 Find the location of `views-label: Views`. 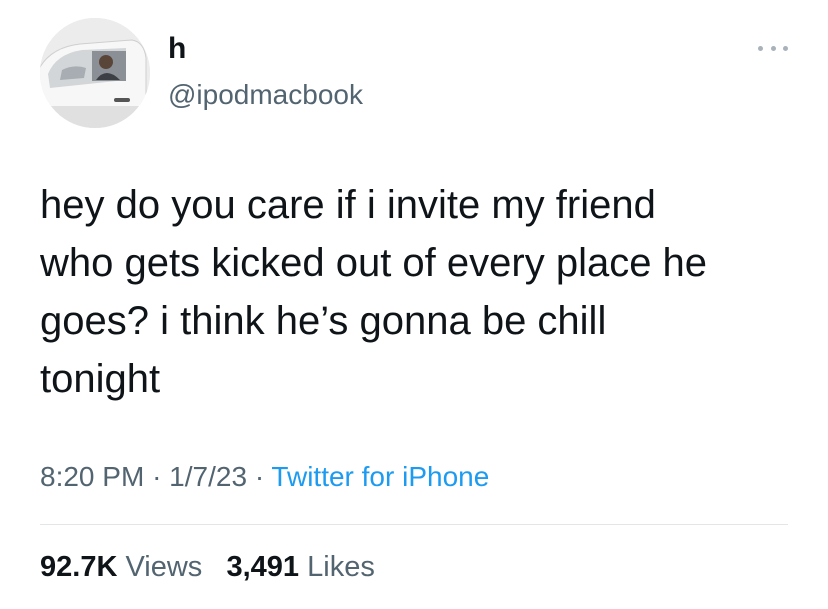

views-label: Views is located at coordinates (164, 567).